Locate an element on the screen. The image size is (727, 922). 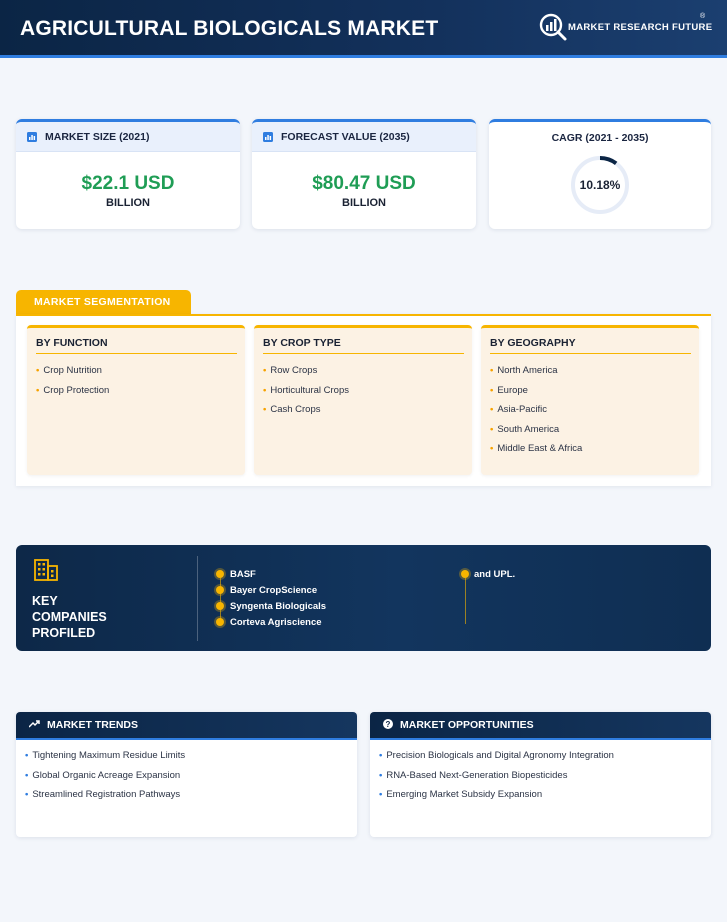
list-item: • Emerging Market Subsidy Expansion is located at coordinates (461, 794).